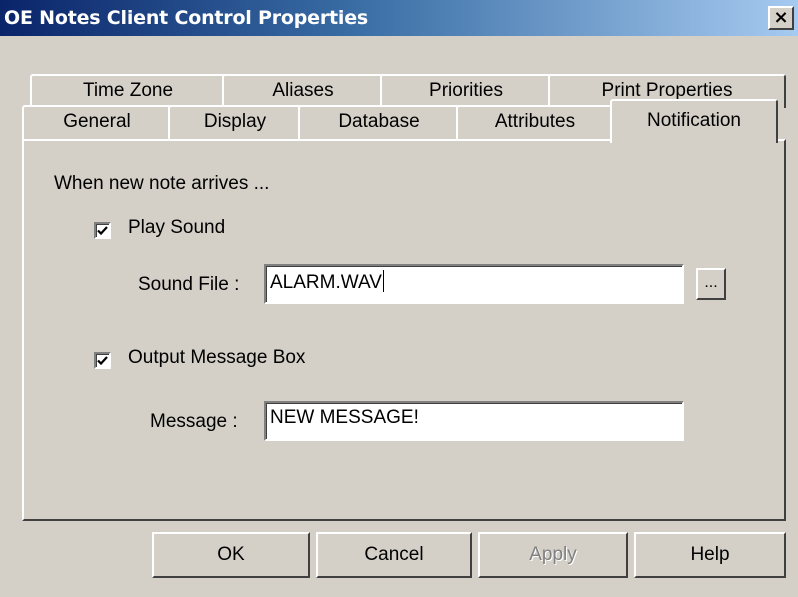 This screenshot has height=597, width=798. I want to click on help-button: Help, so click(710, 555).